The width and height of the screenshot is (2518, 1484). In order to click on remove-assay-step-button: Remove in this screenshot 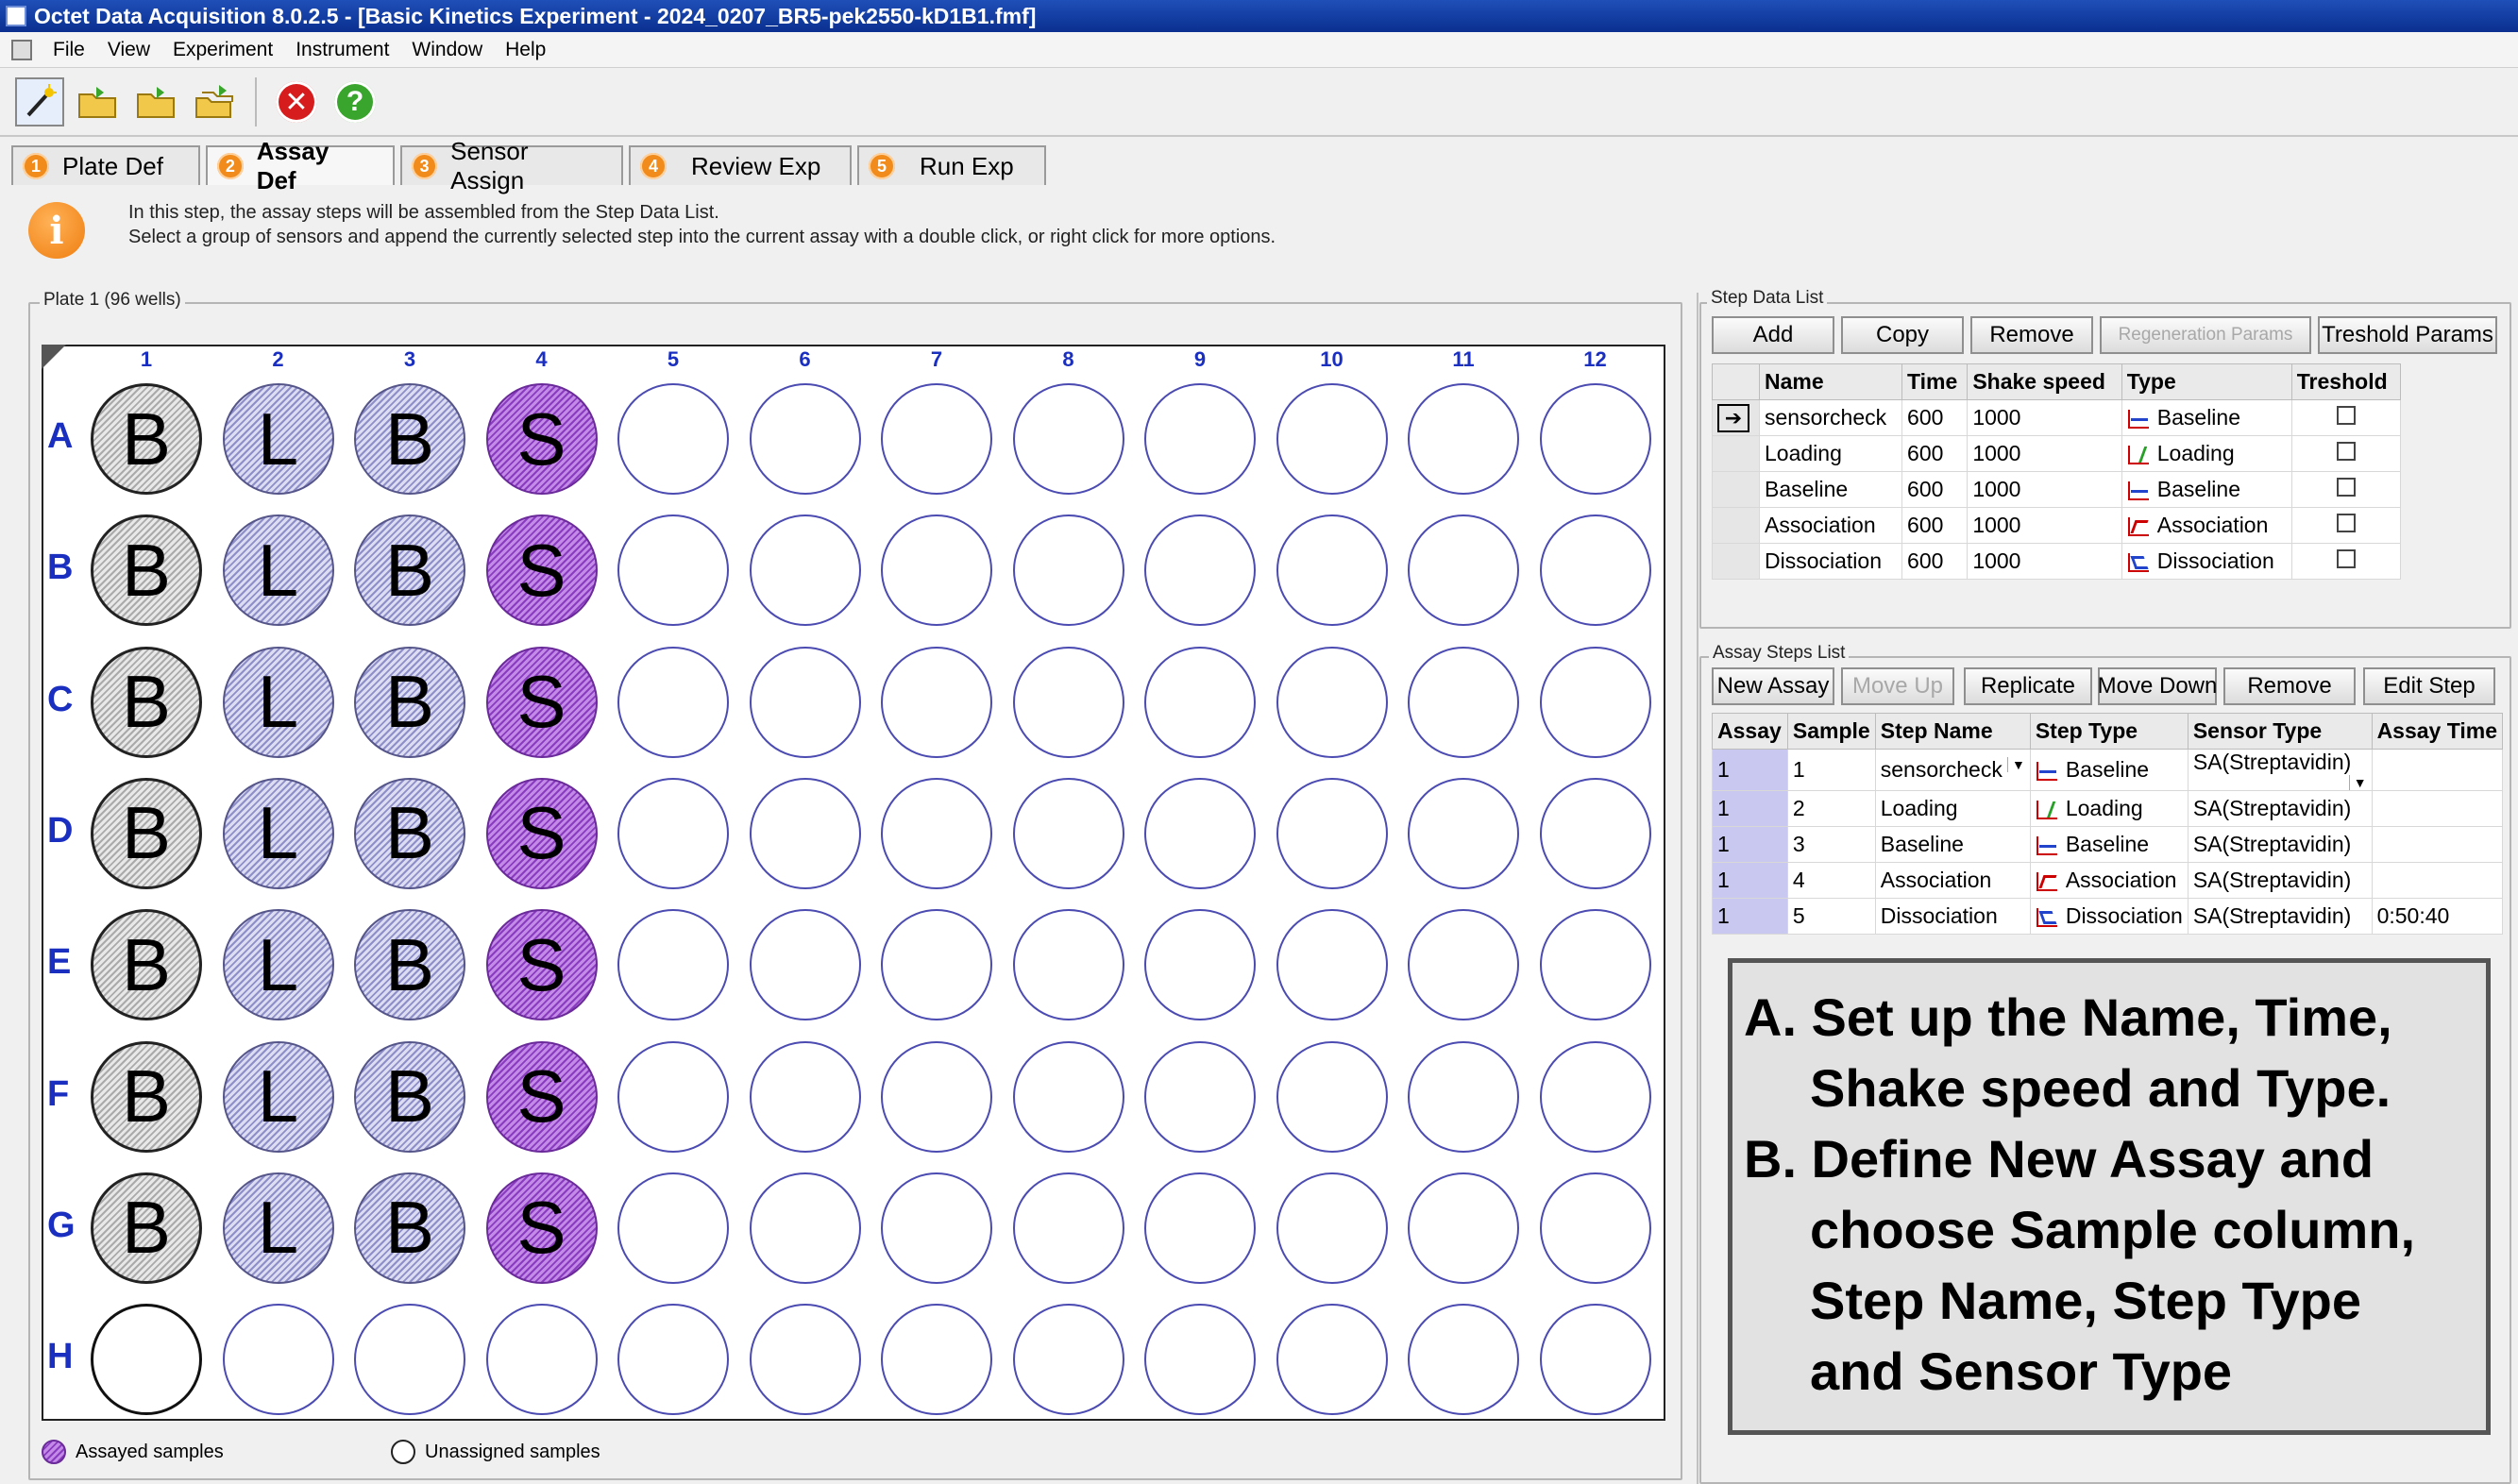, I will do `click(2289, 686)`.